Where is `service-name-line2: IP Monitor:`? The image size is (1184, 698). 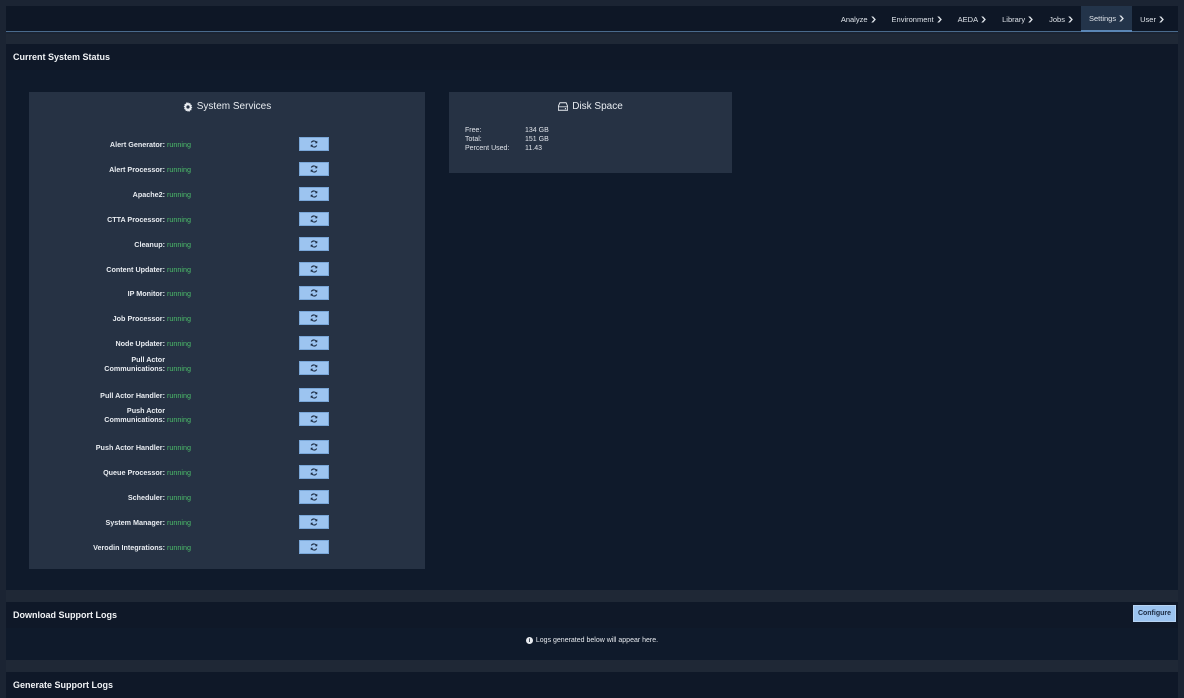
service-name-line2: IP Monitor: is located at coordinates (146, 293).